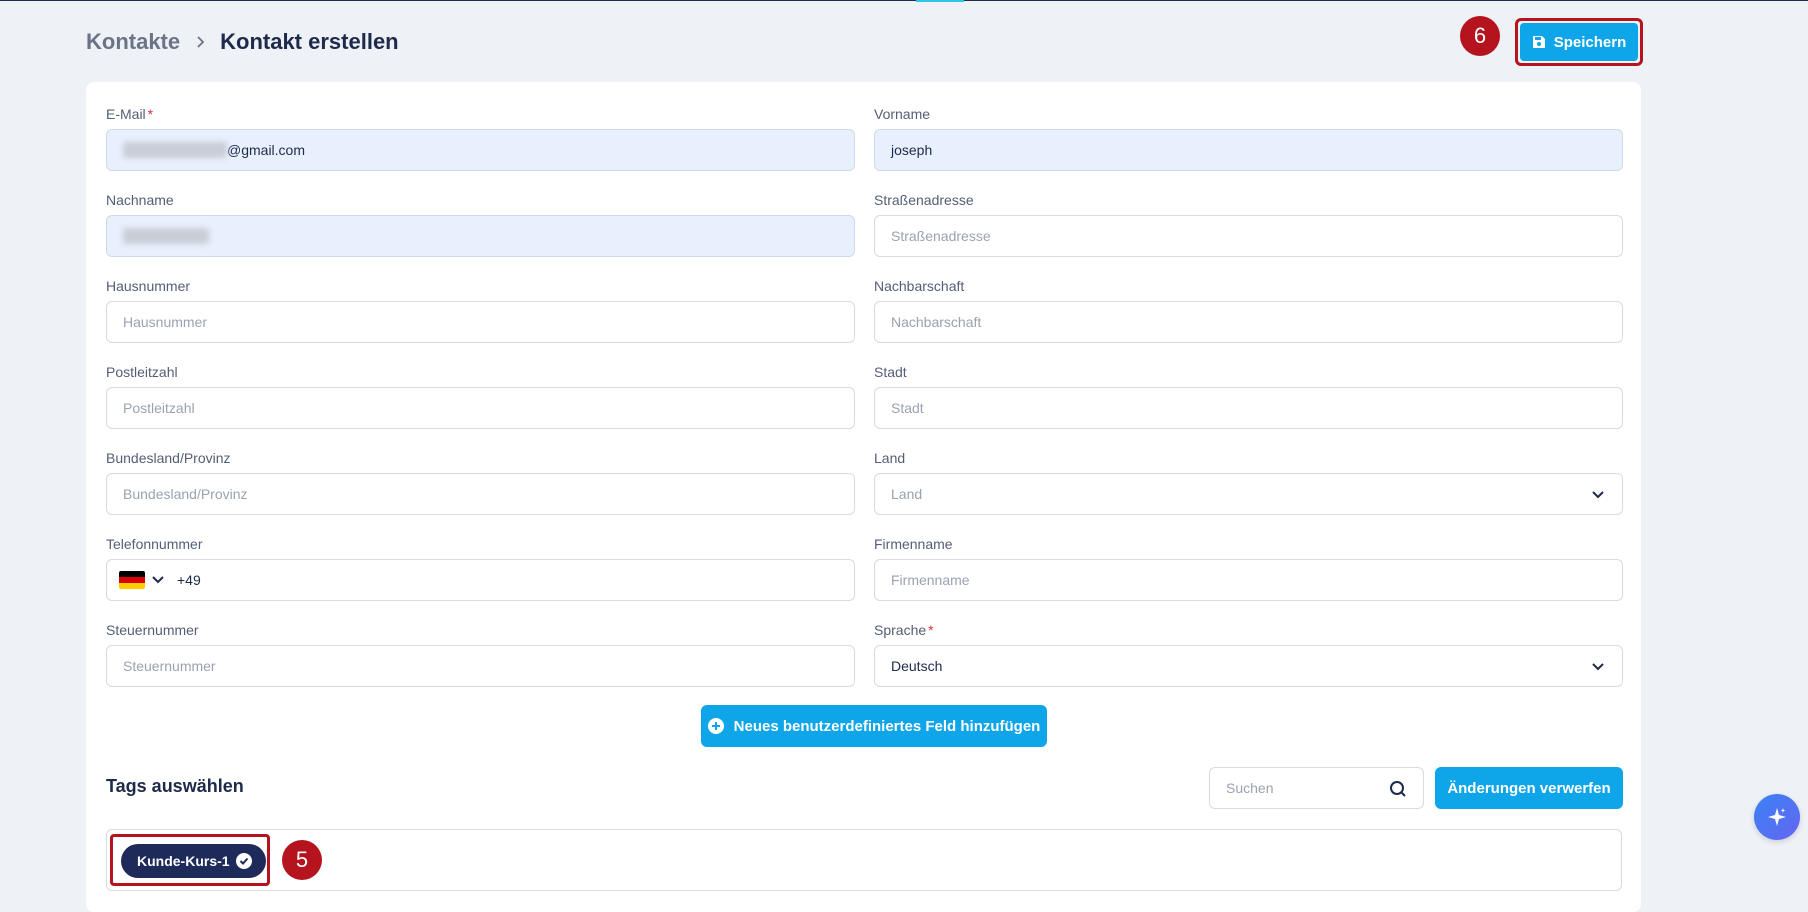 This screenshot has height=912, width=1808. I want to click on steuernummer-label: Steuernummer, so click(152, 630).